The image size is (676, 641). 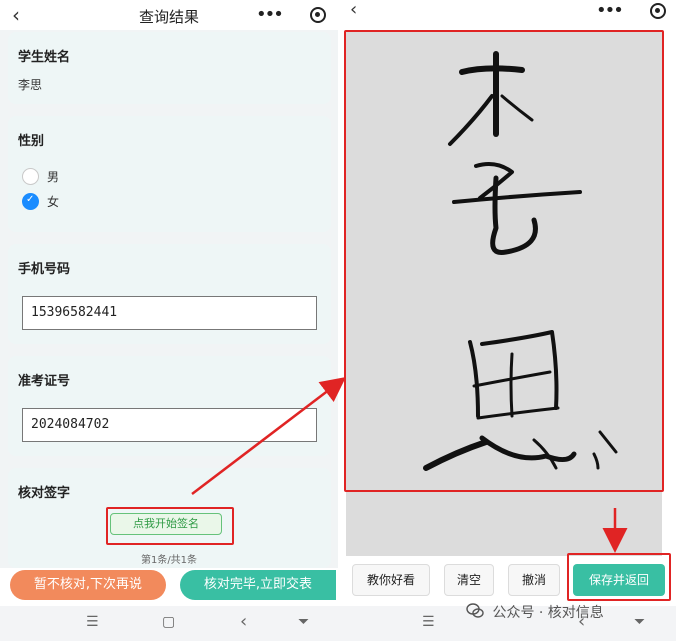 What do you see at coordinates (169, 68) in the screenshot?
I see `student-name-card: 学生姓名 李思` at bounding box center [169, 68].